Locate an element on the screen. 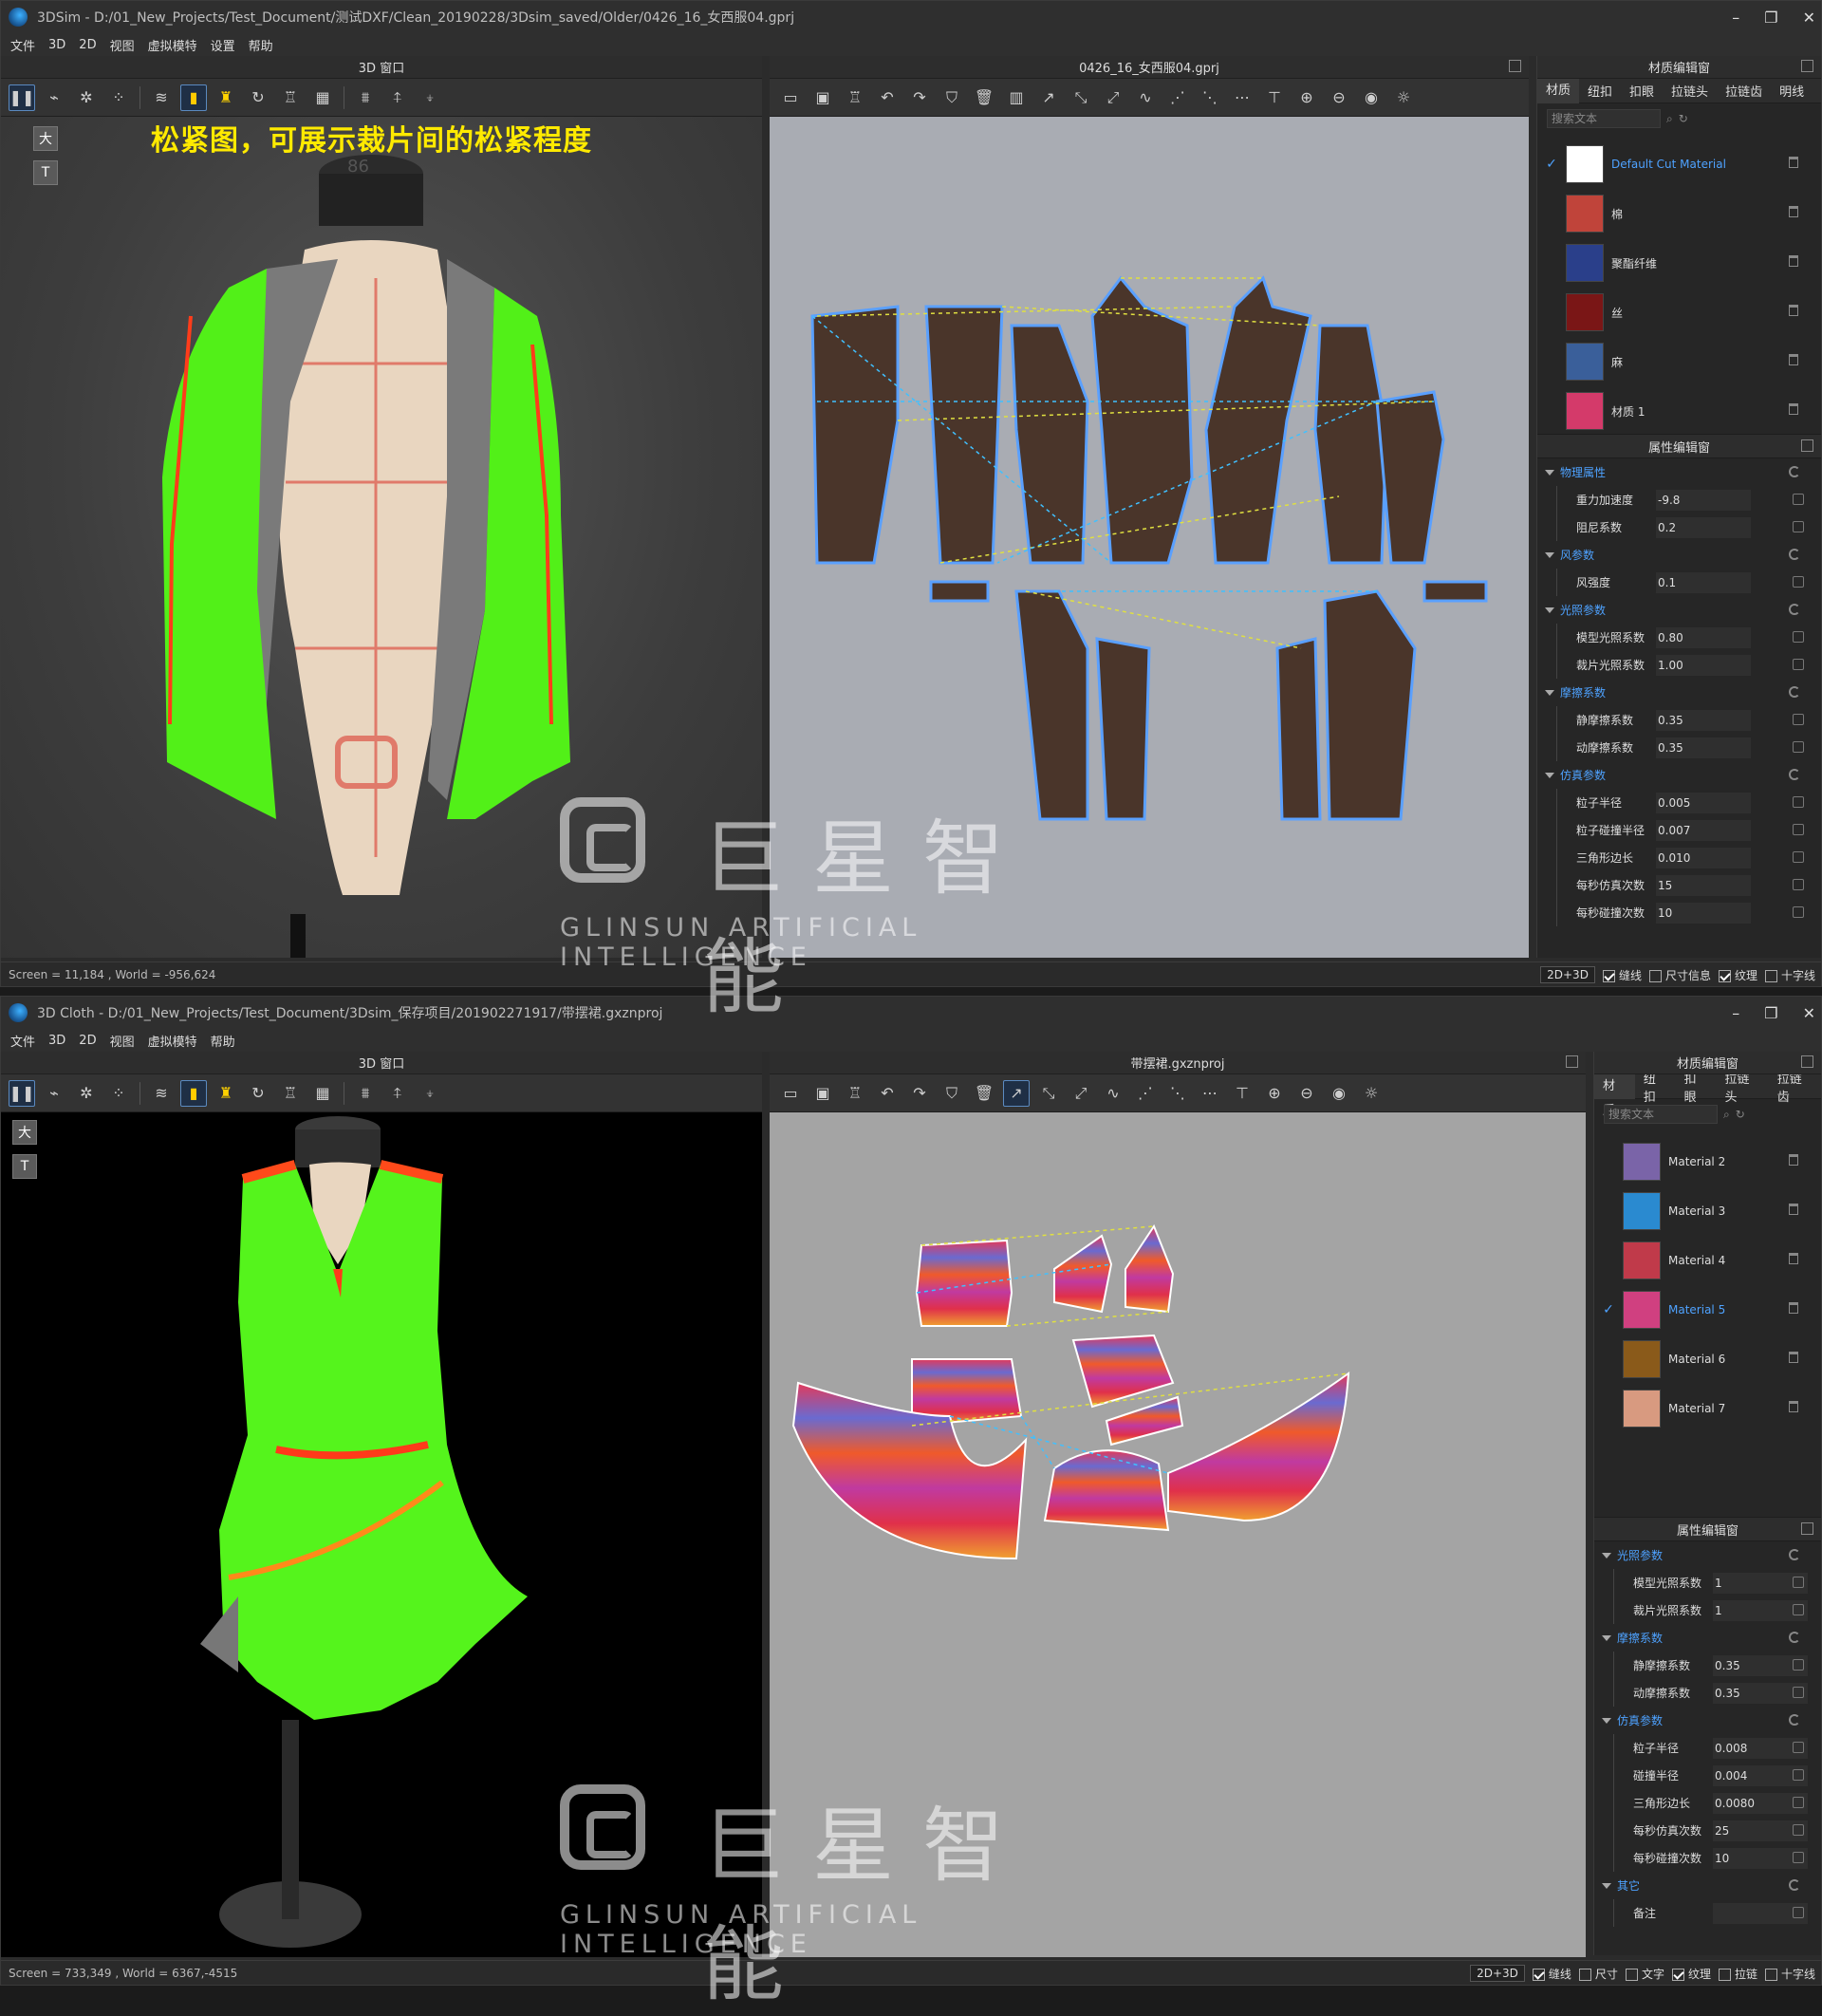  status-toggle: 十字线 is located at coordinates (1789, 975).